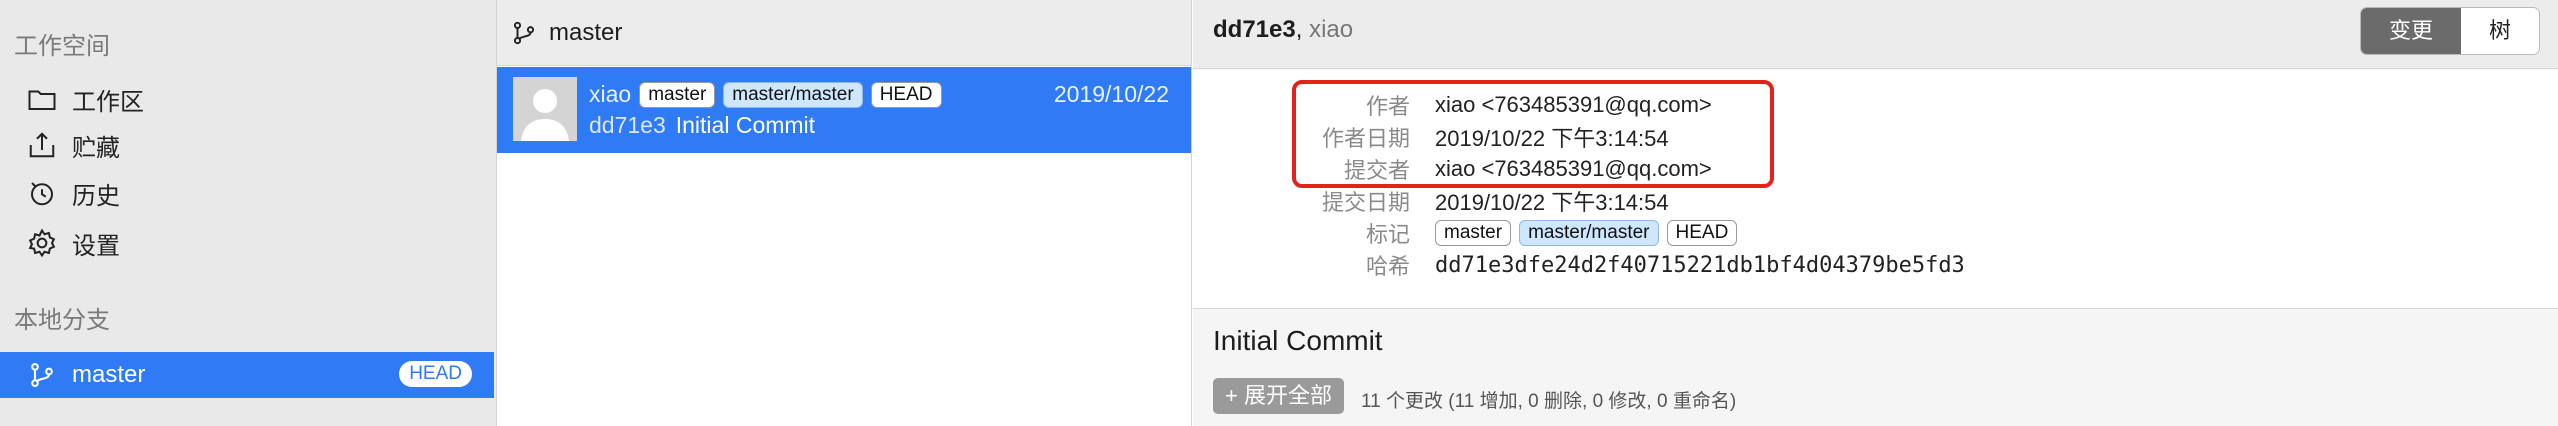 The height and width of the screenshot is (426, 2558). What do you see at coordinates (1278, 396) in the screenshot?
I see `expand-all-button: + 展开全部` at bounding box center [1278, 396].